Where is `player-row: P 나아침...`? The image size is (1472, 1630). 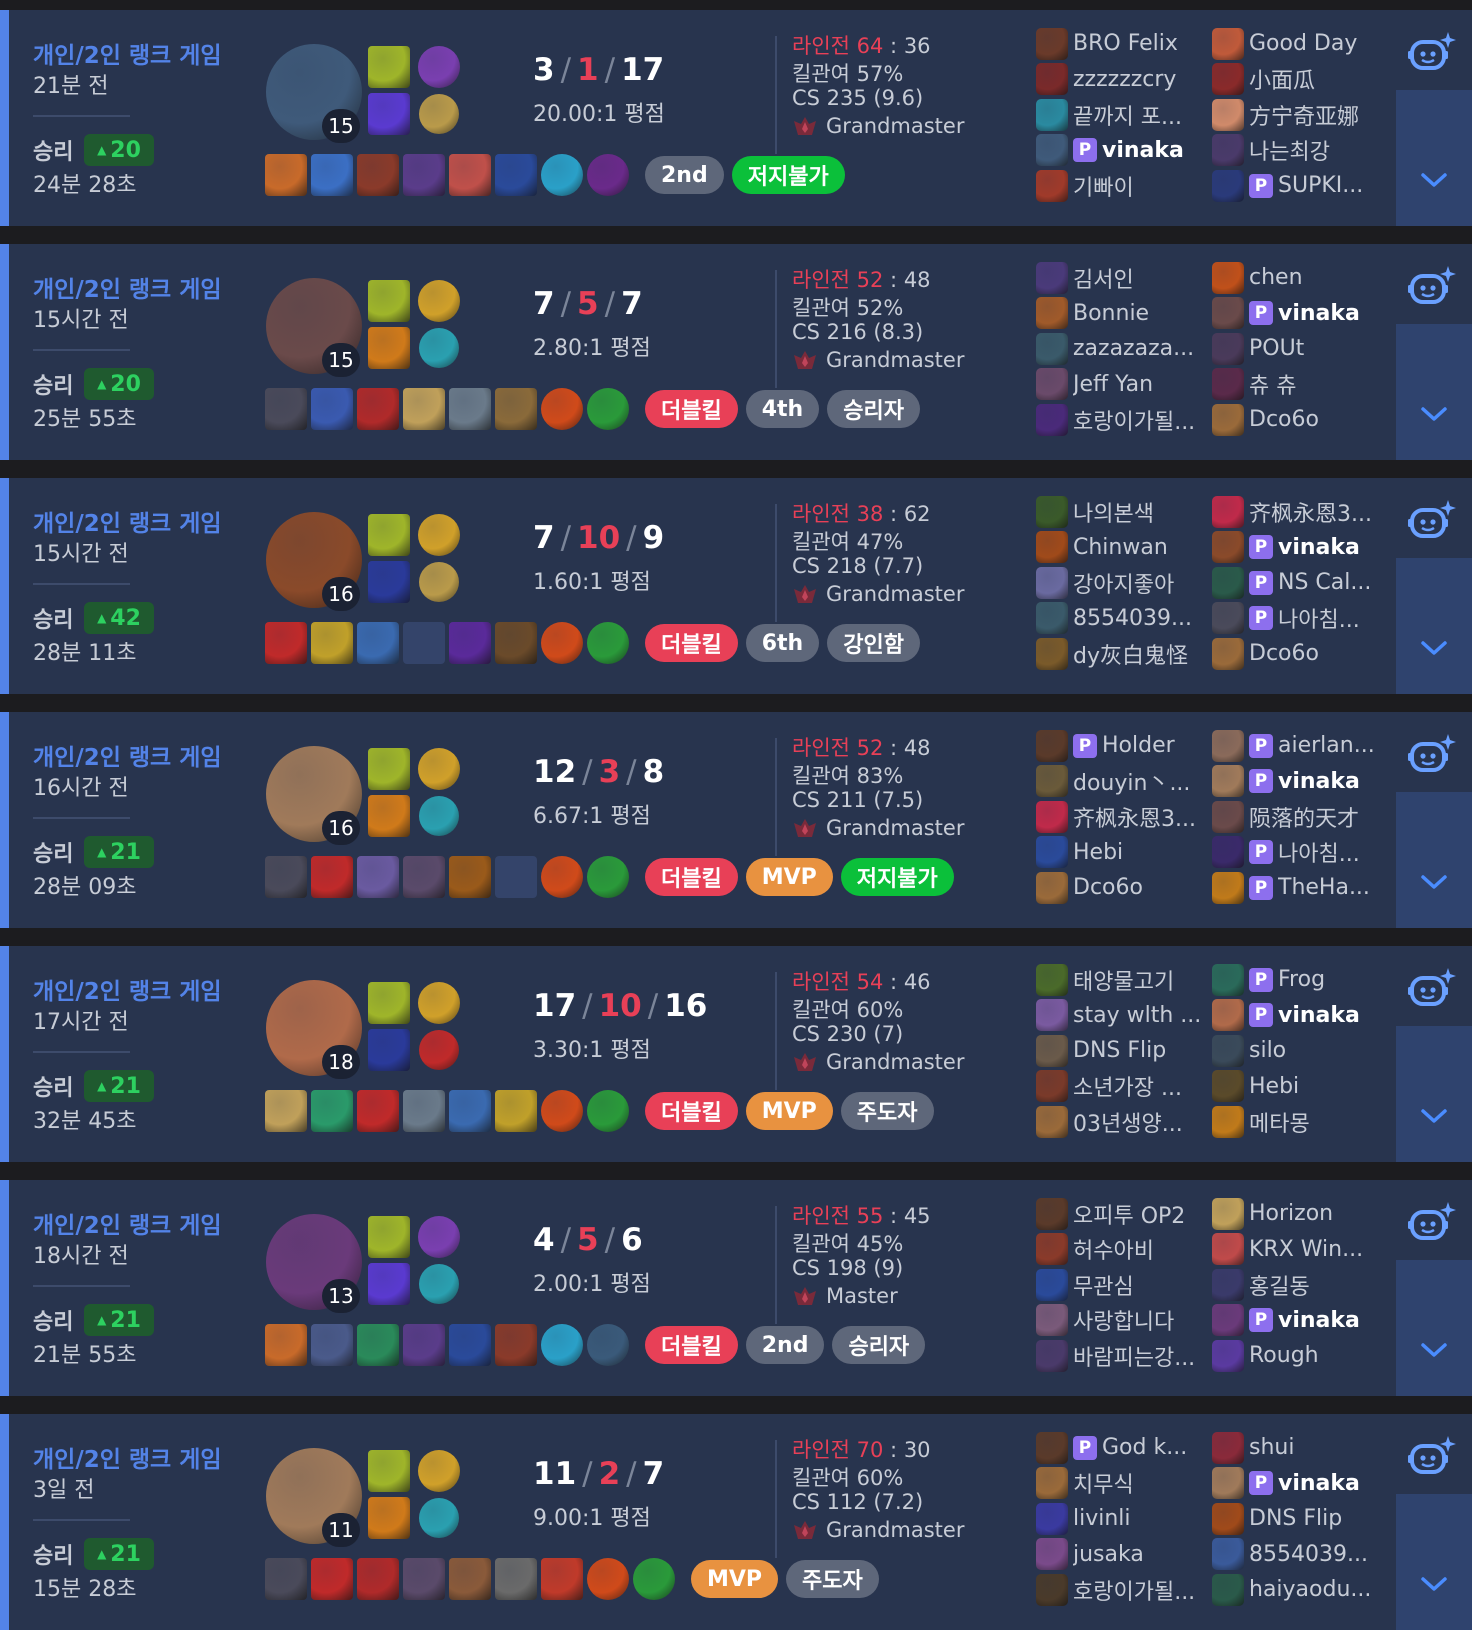 player-row: P 나아침... is located at coordinates (1297, 619).